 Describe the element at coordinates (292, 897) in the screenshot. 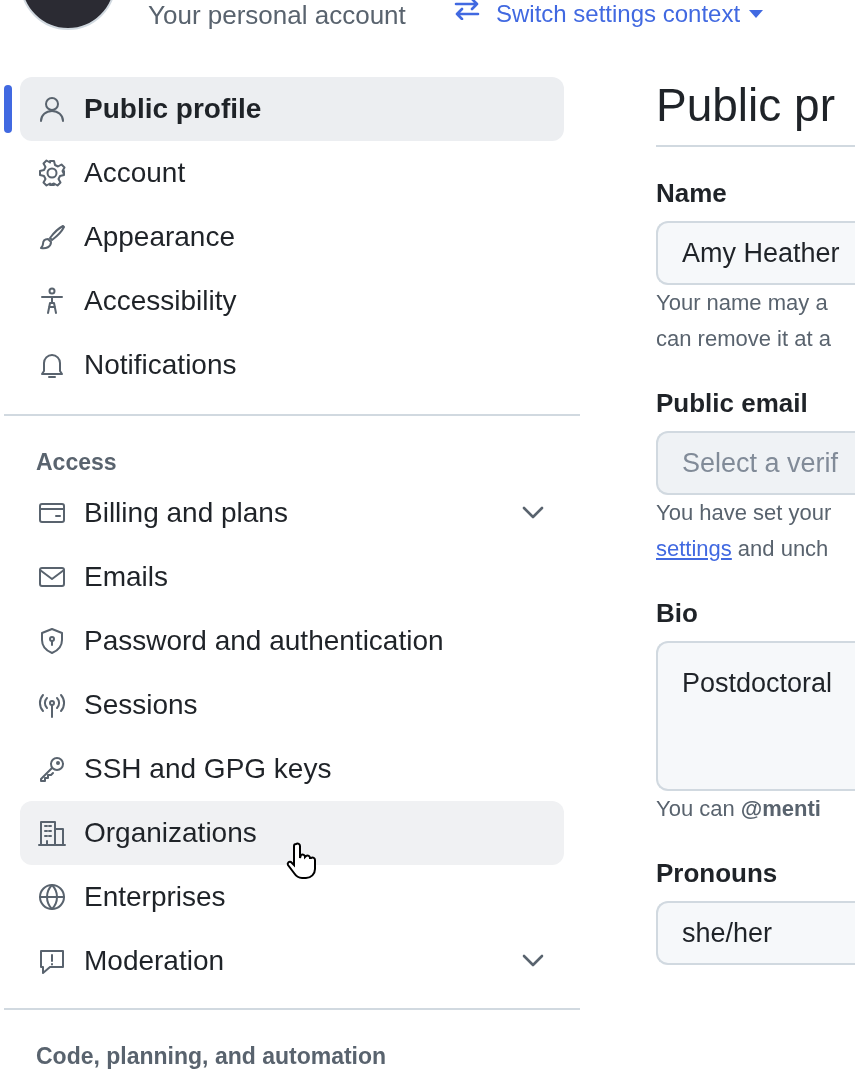

I see `sidebar-item: Enterprises` at that location.